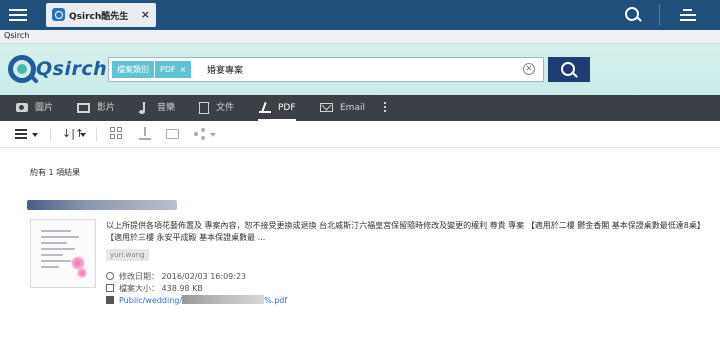 This screenshot has width=720, height=345. What do you see at coordinates (72, 69) in the screenshot?
I see `logo-wordmark: Qsirch` at bounding box center [72, 69].